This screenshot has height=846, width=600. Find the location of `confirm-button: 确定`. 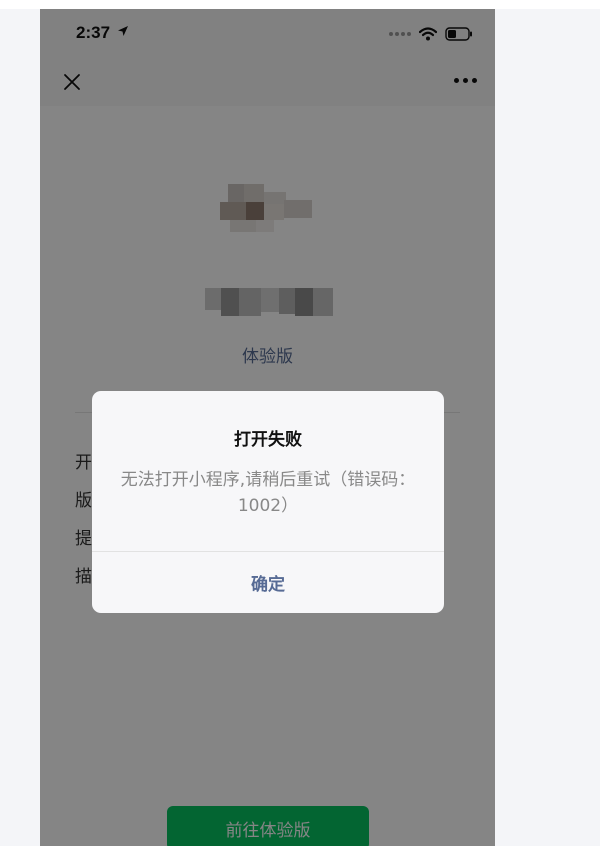

confirm-button: 确定 is located at coordinates (268, 582).